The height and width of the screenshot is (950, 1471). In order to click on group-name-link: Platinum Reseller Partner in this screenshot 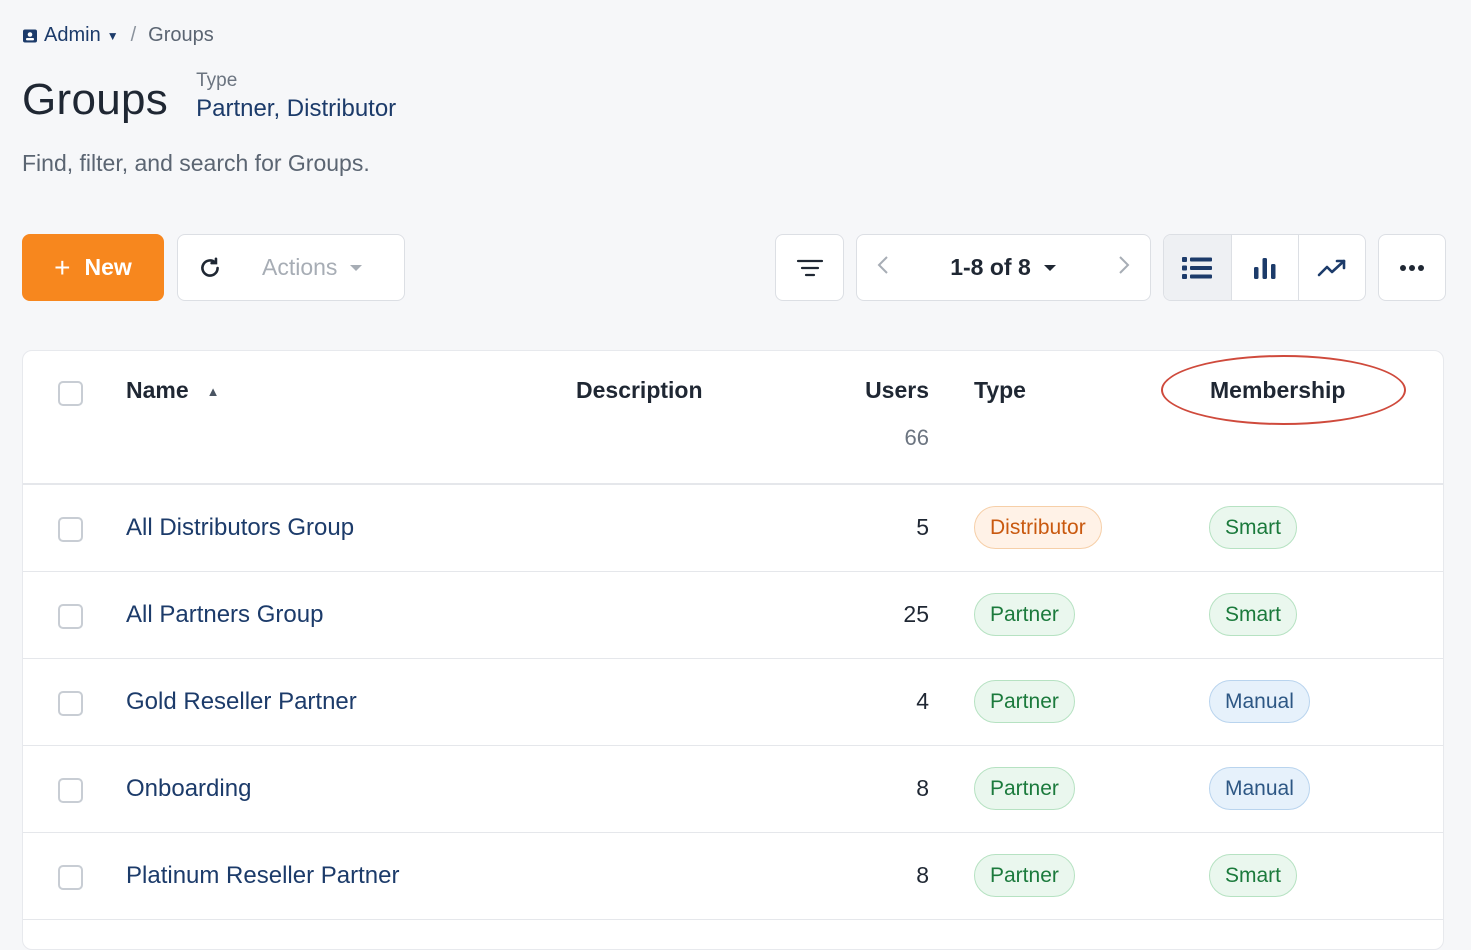, I will do `click(262, 876)`.